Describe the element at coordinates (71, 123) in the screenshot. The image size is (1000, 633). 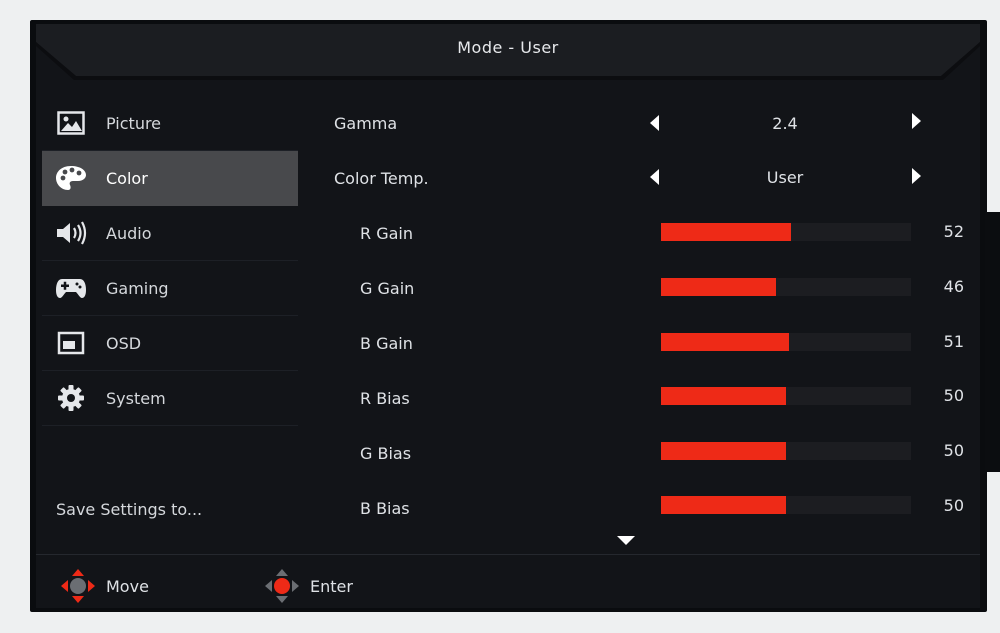
I see `picture-icon` at that location.